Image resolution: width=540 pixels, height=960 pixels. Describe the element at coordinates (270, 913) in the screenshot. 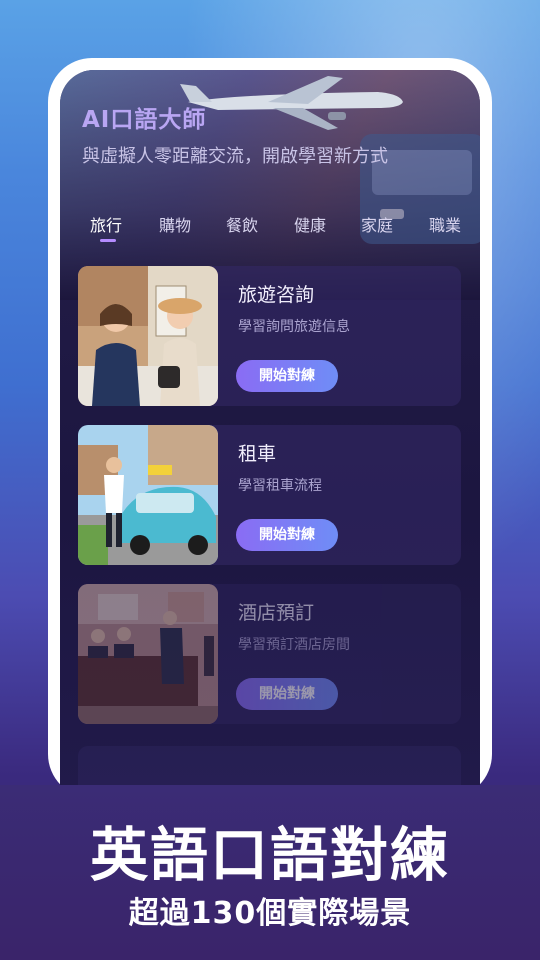

I see `promo-subheadline: 超過130個實際場景` at that location.